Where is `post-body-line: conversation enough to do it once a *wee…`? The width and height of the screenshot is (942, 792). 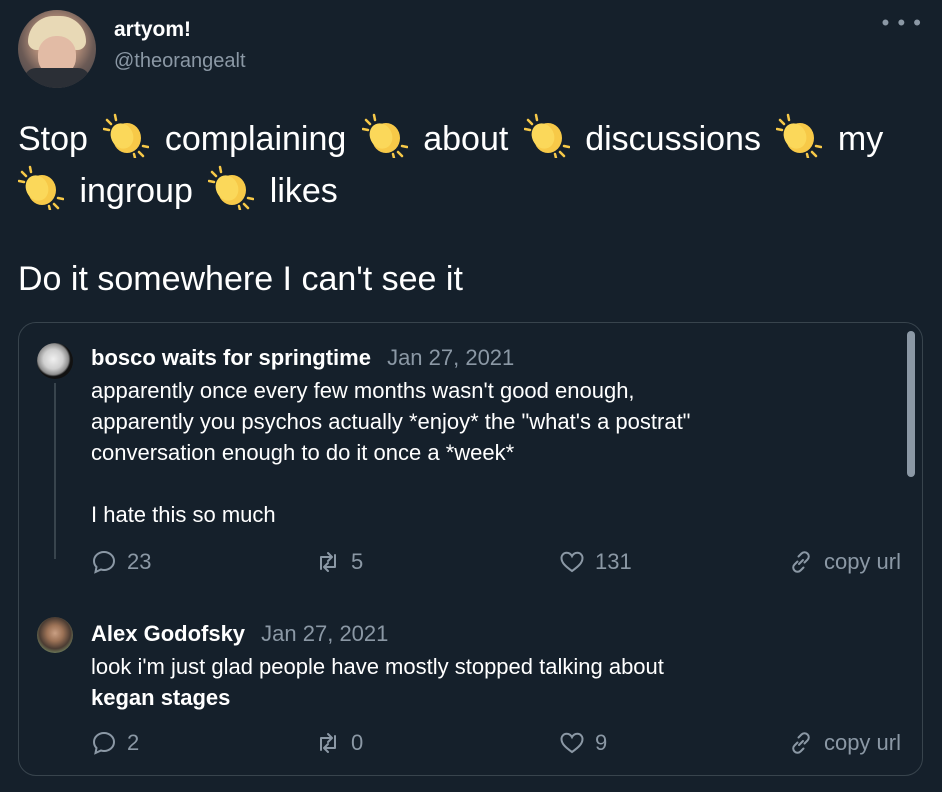
post-body-line: conversation enough to do it once a *wee… is located at coordinates (303, 452).